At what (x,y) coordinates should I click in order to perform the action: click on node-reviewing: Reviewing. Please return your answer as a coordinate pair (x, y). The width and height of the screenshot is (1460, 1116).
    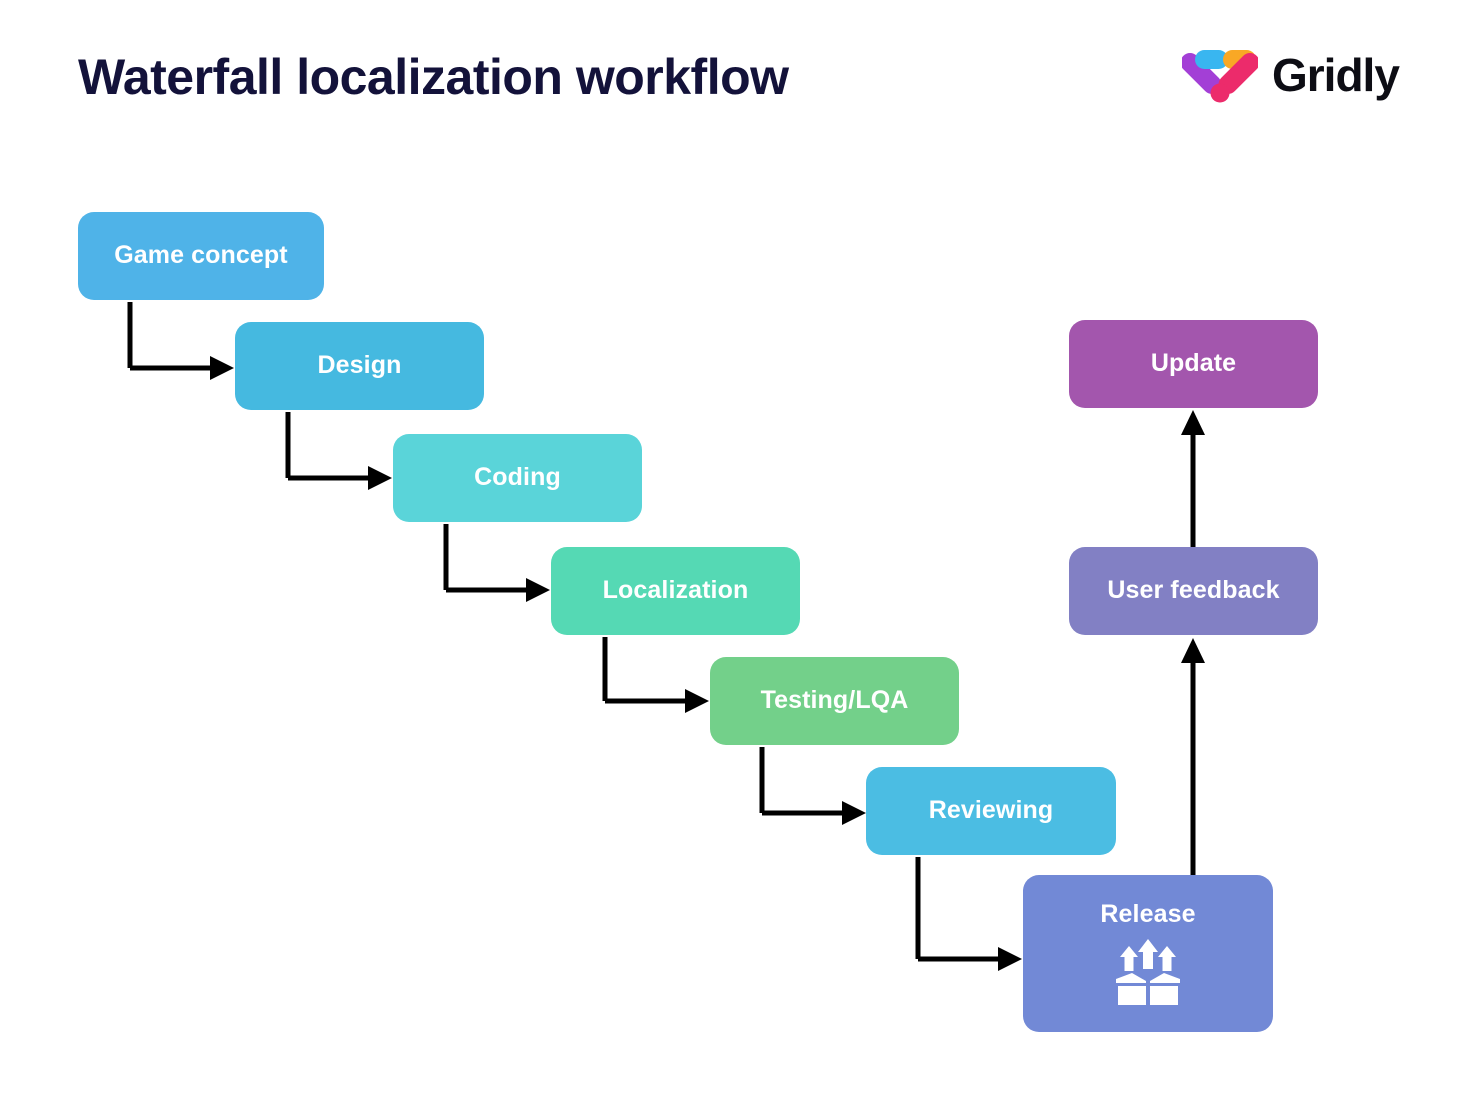
    Looking at the image, I should click on (991, 811).